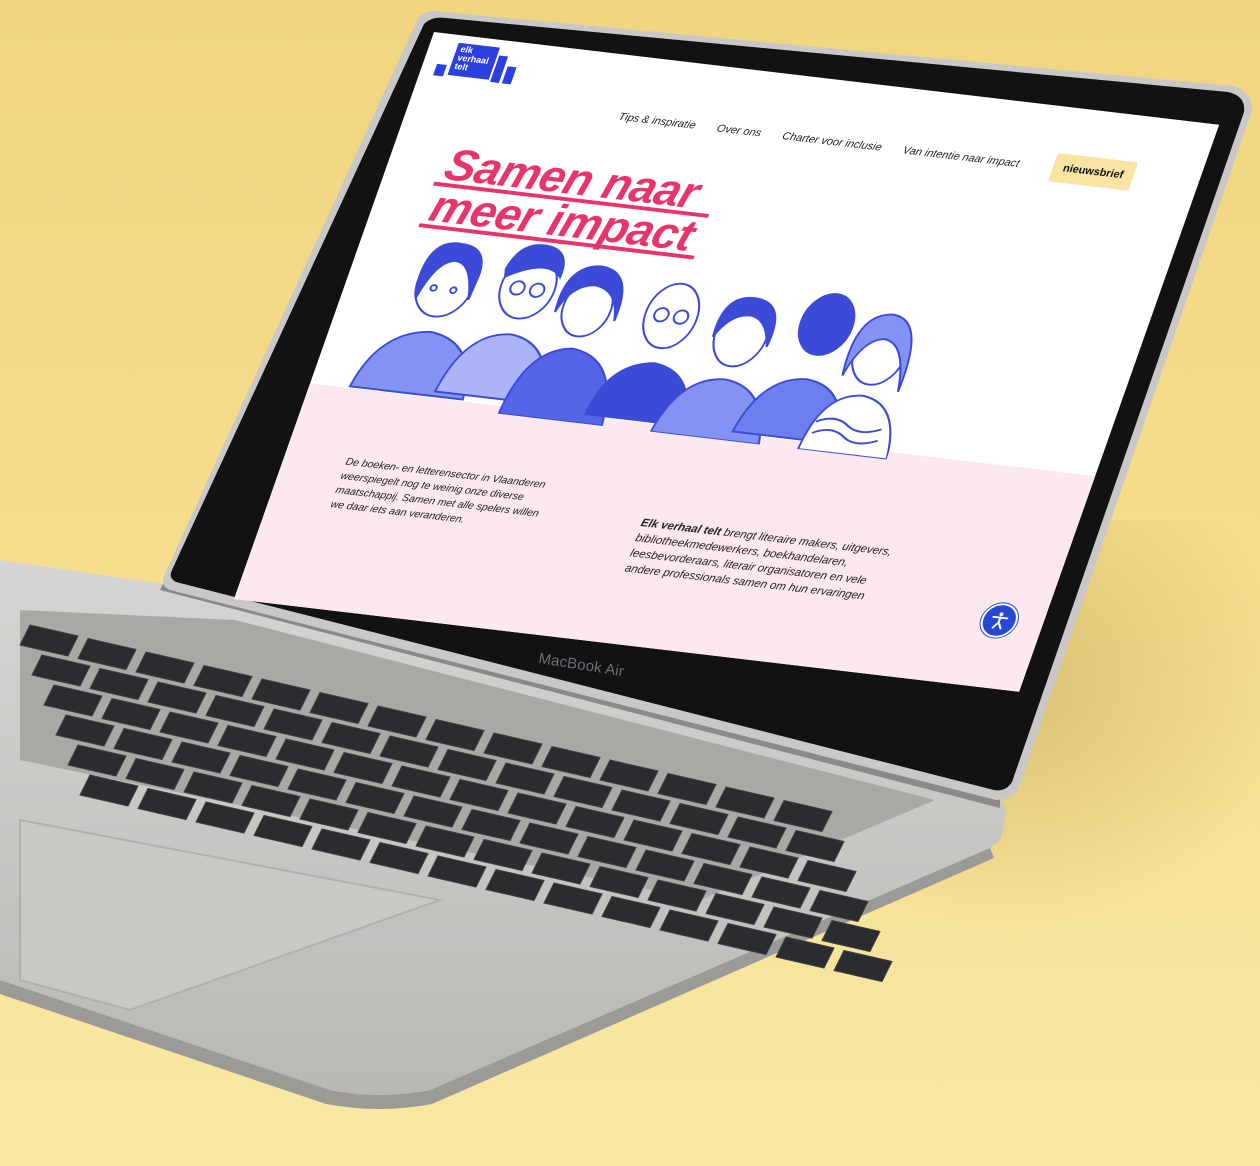  What do you see at coordinates (657, 121) in the screenshot?
I see `nav-link-tips: Tips & inspiratie` at bounding box center [657, 121].